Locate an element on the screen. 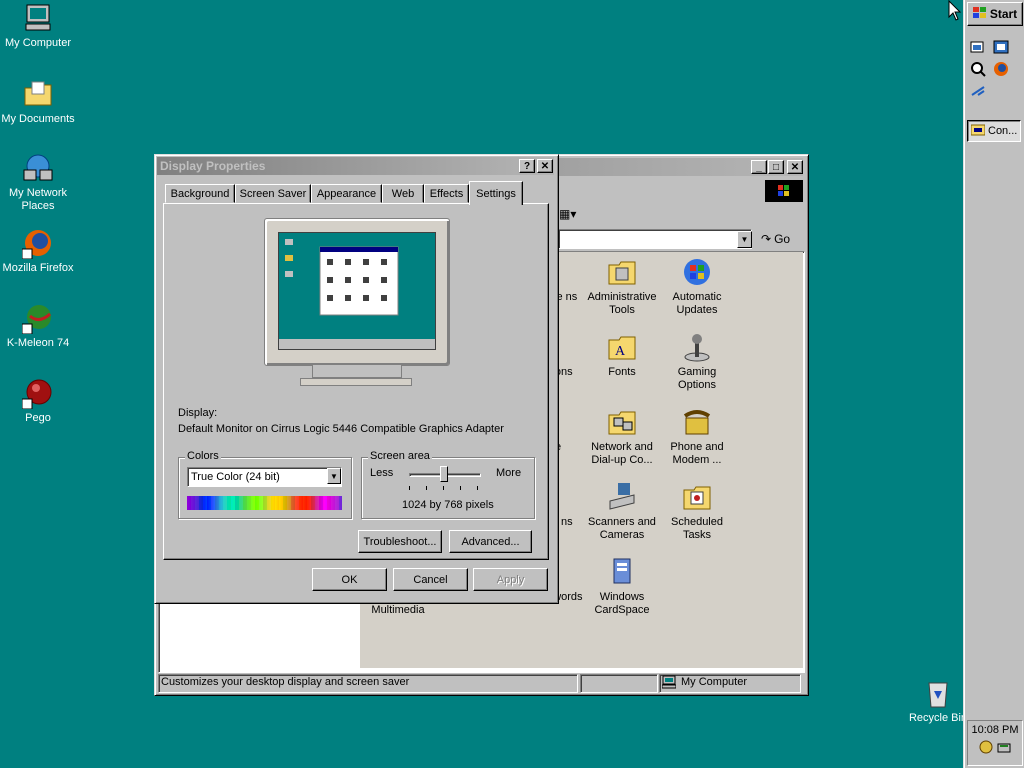 This screenshot has height=768, width=1024. go-label: Go is located at coordinates (782, 239).